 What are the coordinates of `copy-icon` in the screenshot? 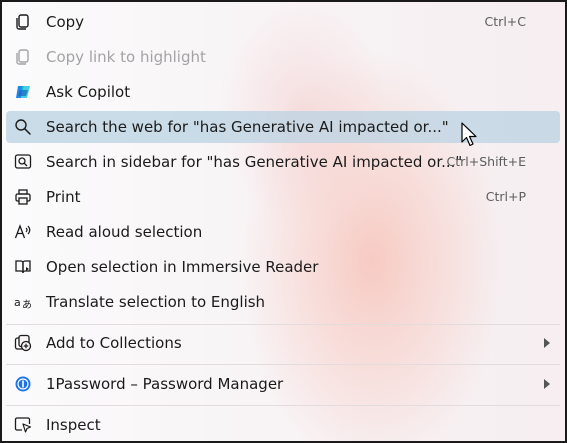 It's located at (23, 22).